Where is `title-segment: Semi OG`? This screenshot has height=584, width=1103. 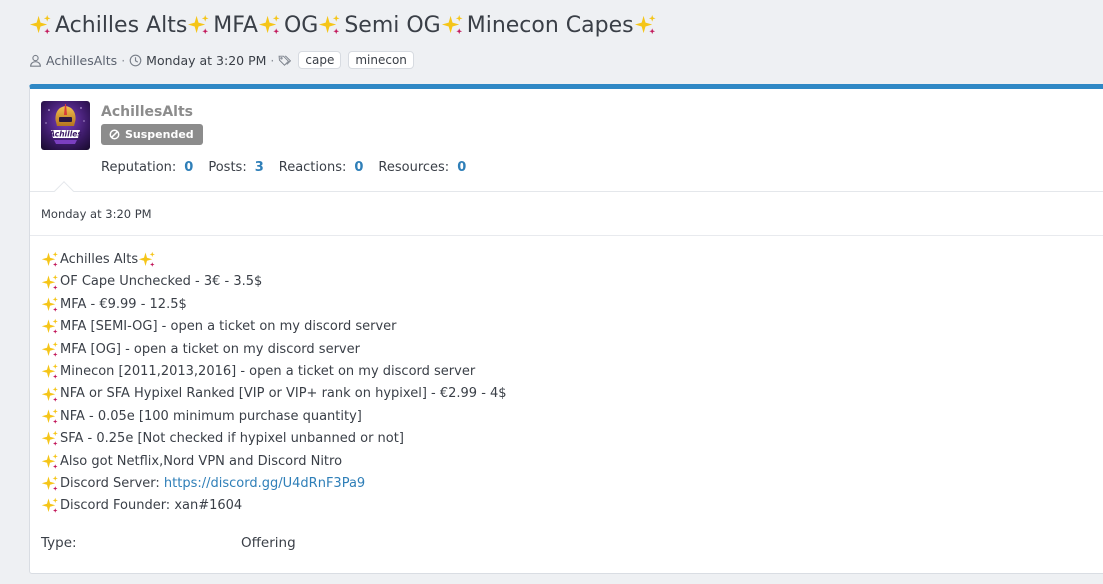 title-segment: Semi OG is located at coordinates (392, 25).